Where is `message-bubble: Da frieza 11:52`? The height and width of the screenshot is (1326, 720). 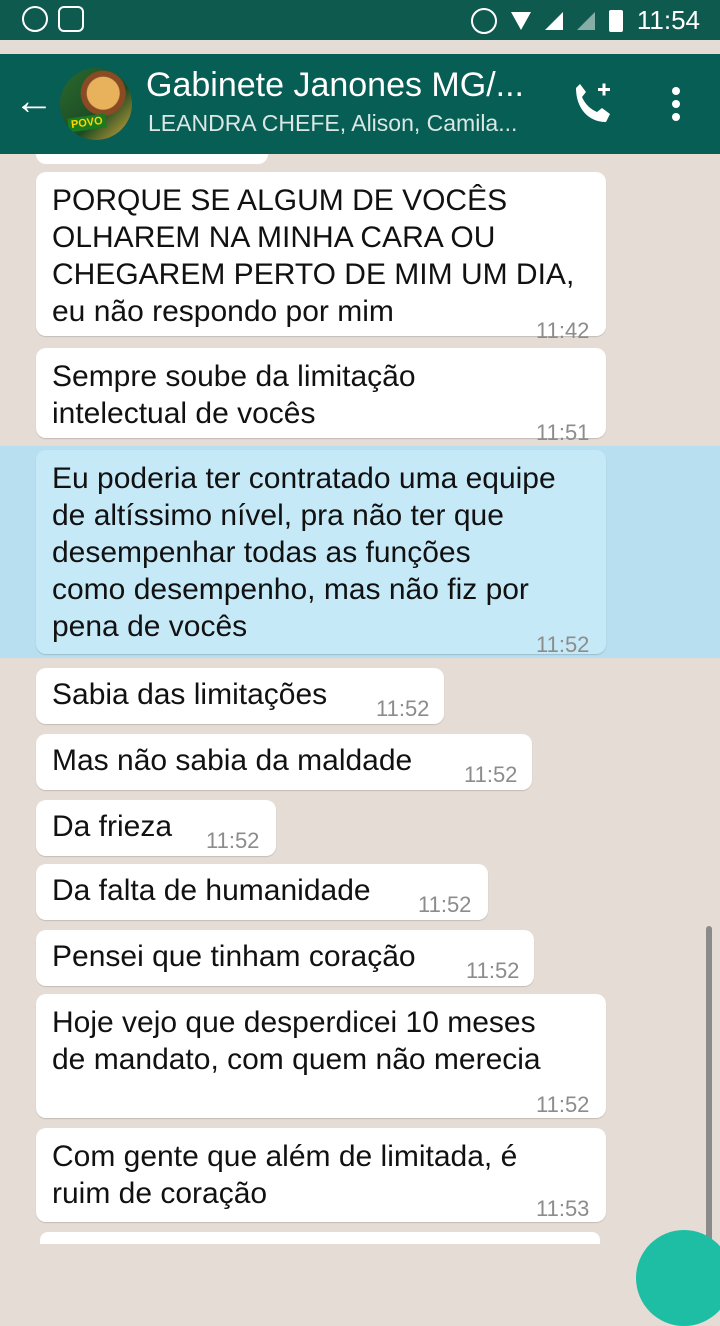
message-bubble: Da frieza 11:52 is located at coordinates (156, 828).